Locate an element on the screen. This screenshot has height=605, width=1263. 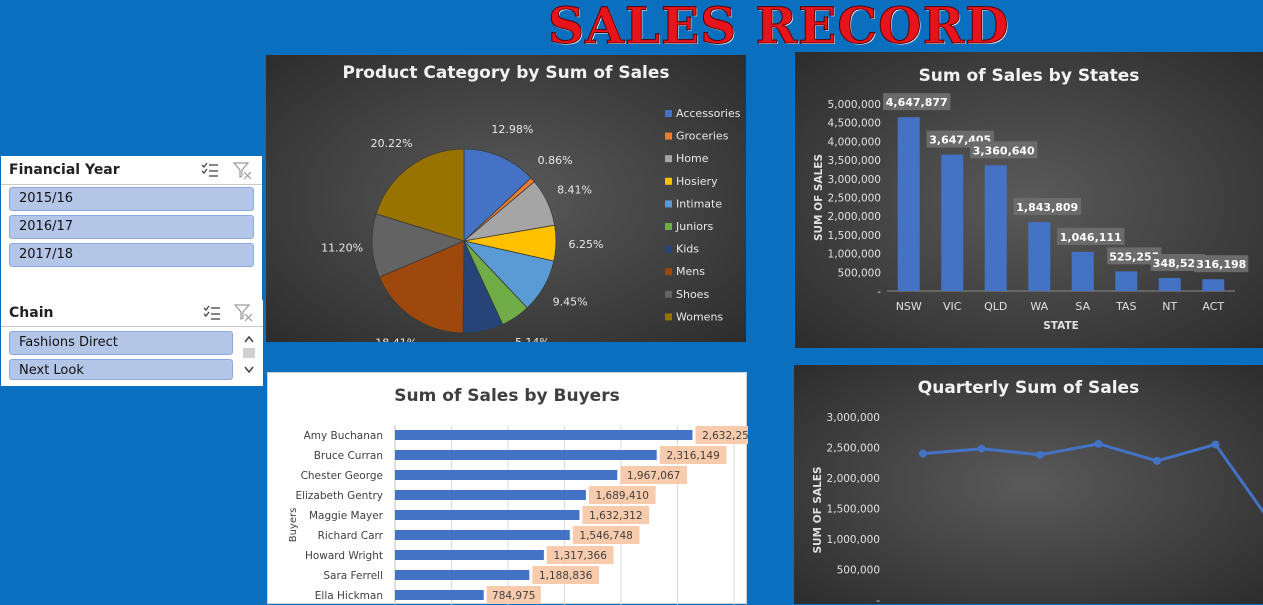
data-label: 1,689,410 is located at coordinates (622, 496).